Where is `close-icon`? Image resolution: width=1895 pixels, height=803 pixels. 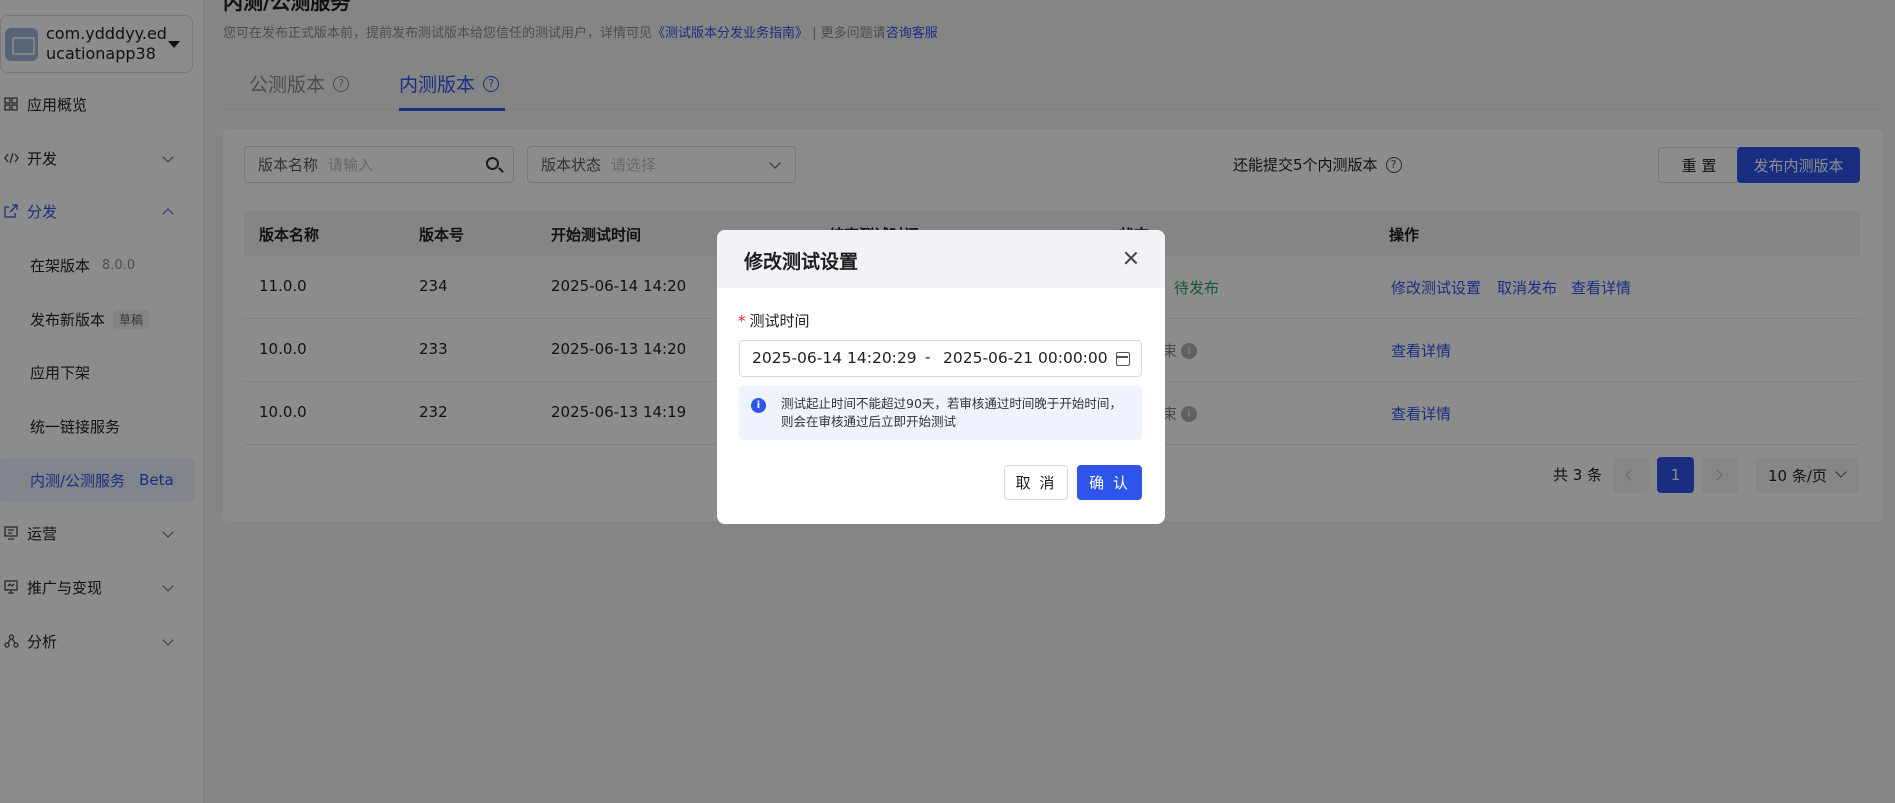 close-icon is located at coordinates (1131, 258).